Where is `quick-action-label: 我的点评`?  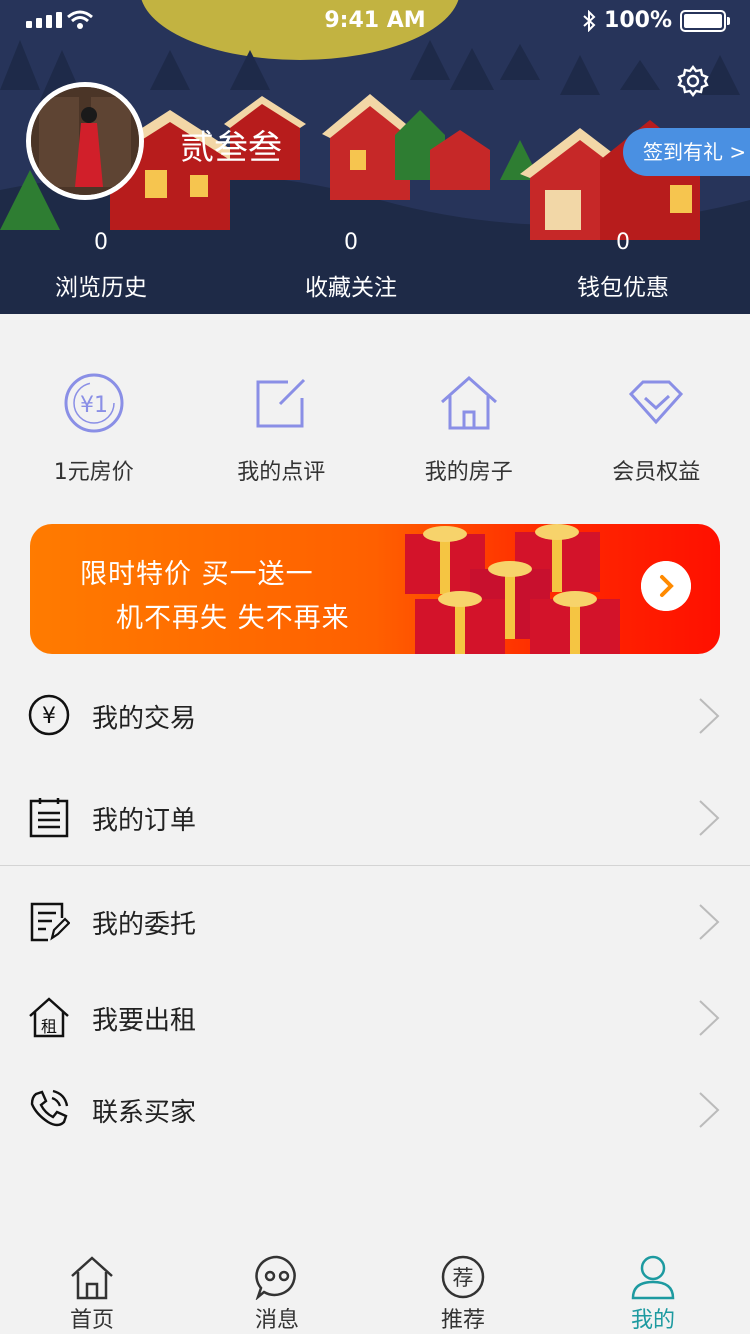 quick-action-label: 我的点评 is located at coordinates (281, 472).